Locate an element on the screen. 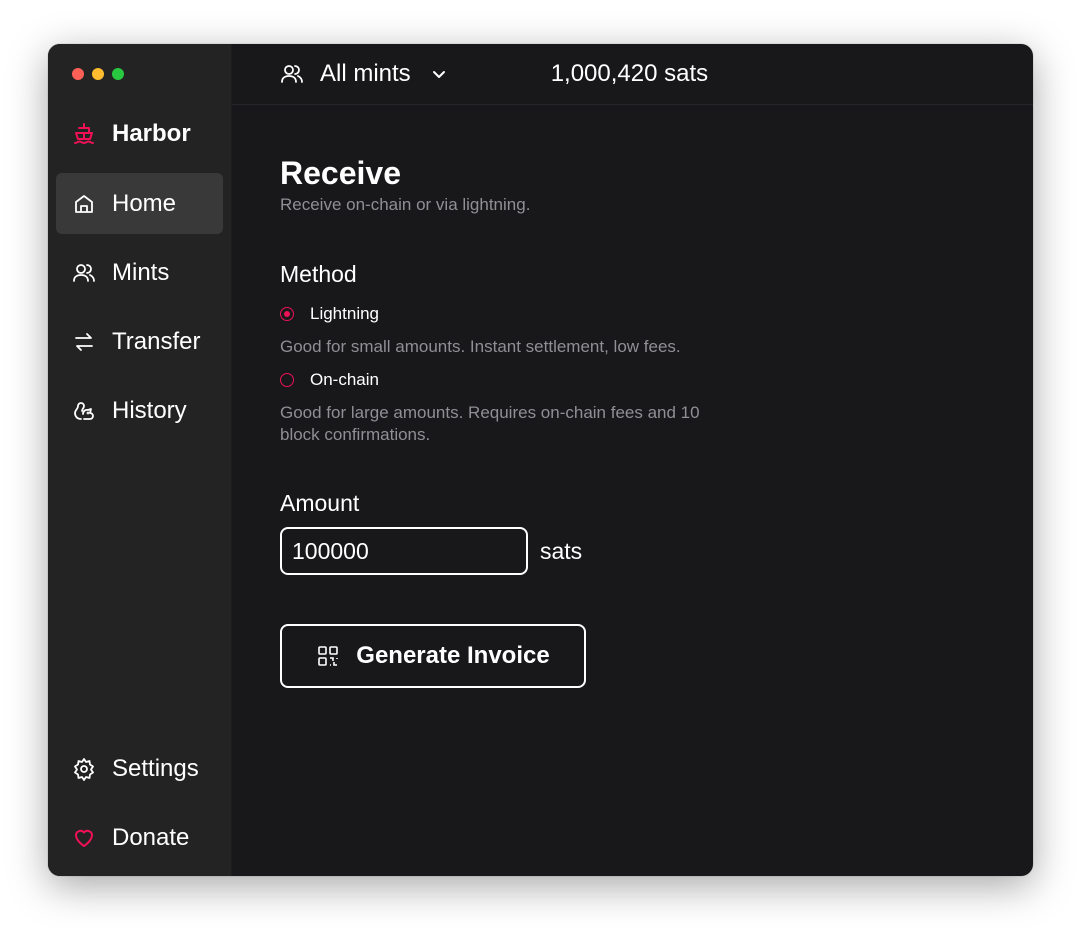  gear-icon is located at coordinates (84, 769).